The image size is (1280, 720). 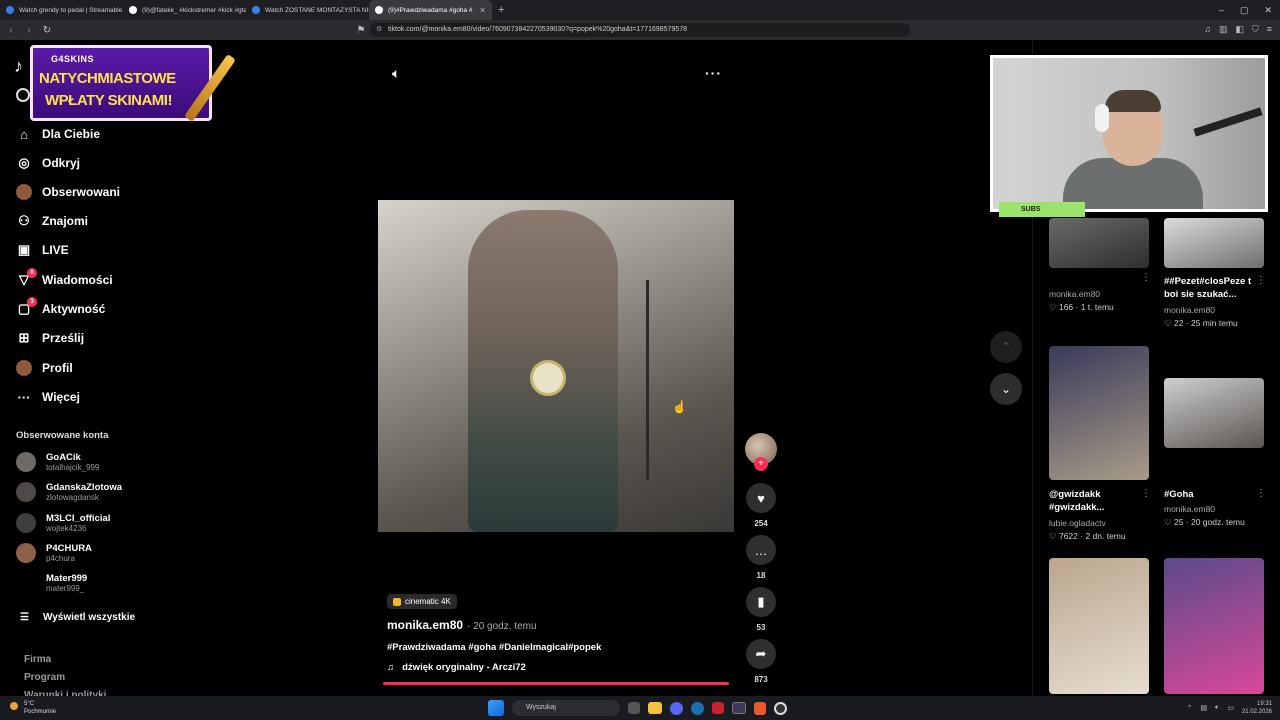 I want to click on file-explorer-icon, so click(x=655, y=708).